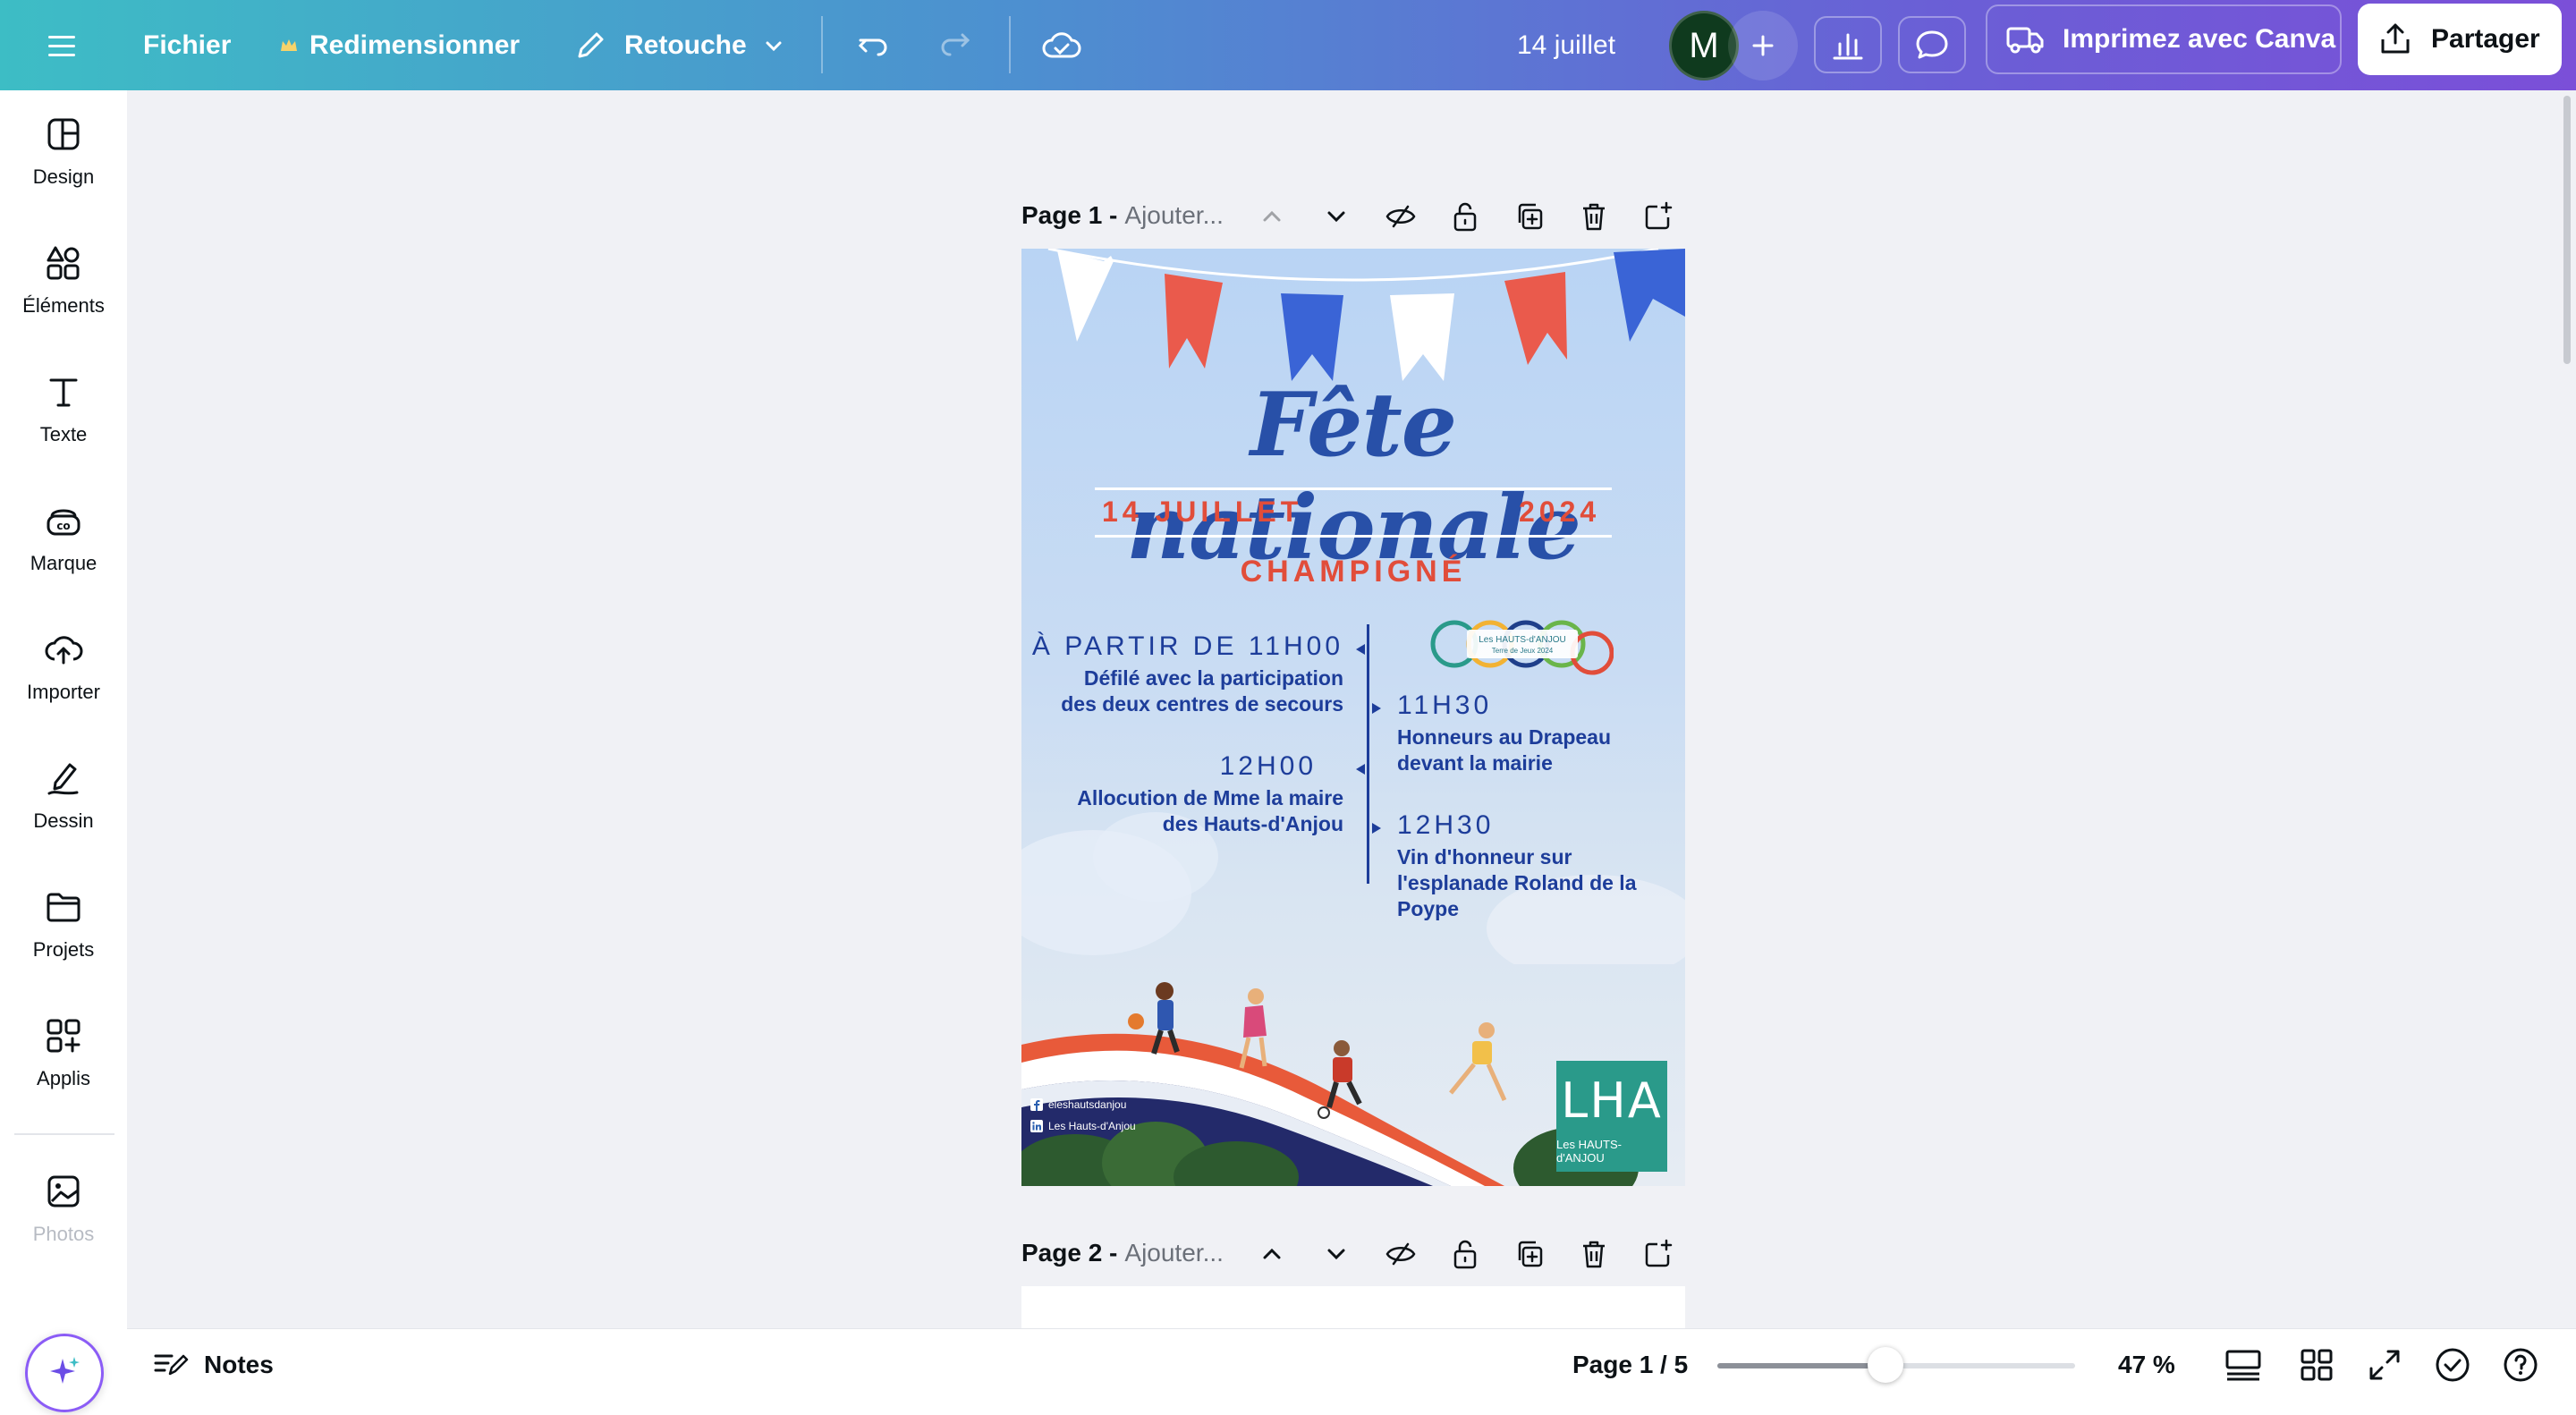  What do you see at coordinates (1036, 1105) in the screenshot?
I see `facebook-icon` at bounding box center [1036, 1105].